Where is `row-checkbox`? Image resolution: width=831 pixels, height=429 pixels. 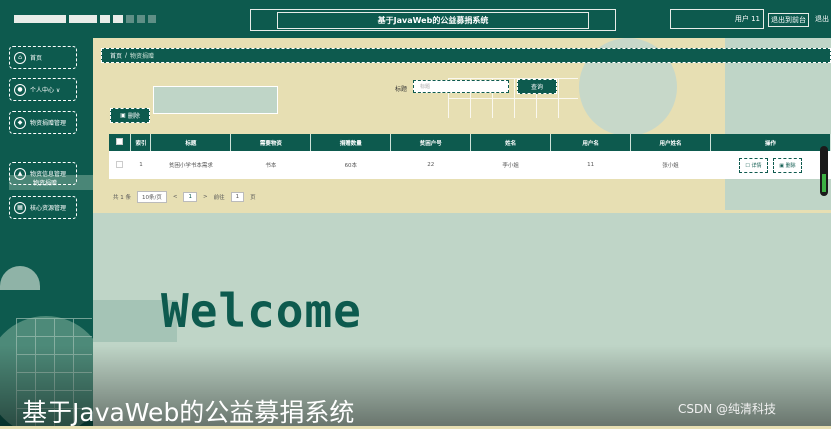 row-checkbox is located at coordinates (120, 165).